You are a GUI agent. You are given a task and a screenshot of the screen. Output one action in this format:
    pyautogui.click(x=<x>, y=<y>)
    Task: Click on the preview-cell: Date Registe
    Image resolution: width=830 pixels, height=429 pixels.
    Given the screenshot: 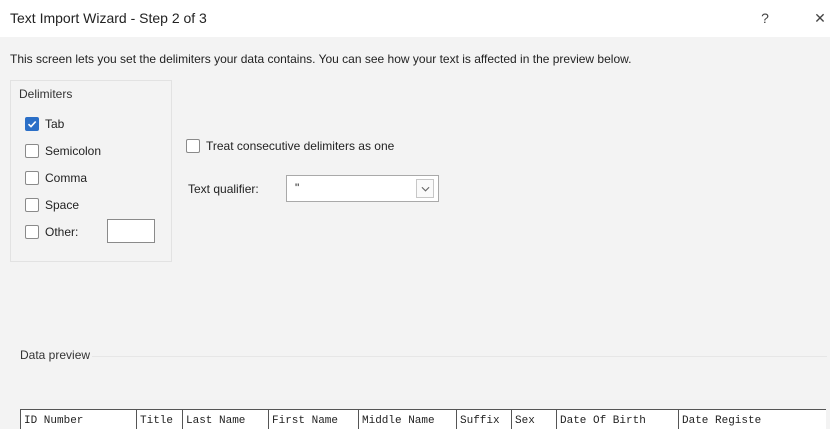 What is the action you would take?
    pyautogui.click(x=752, y=419)
    